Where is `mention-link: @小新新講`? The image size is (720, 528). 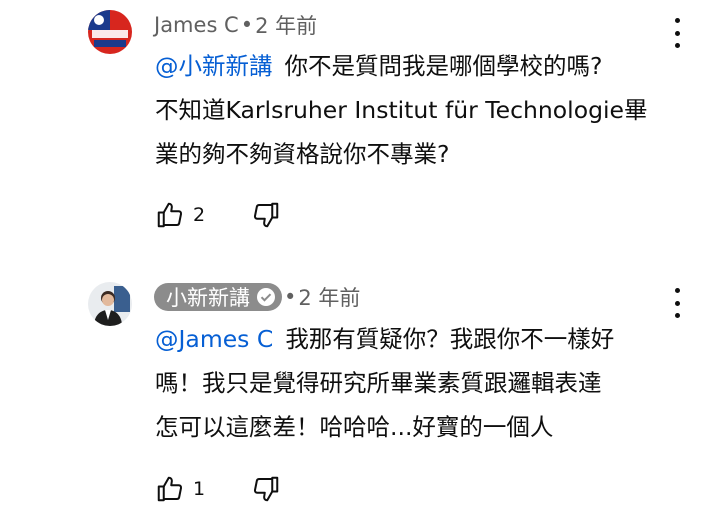 mention-link: @小新新講 is located at coordinates (214, 66).